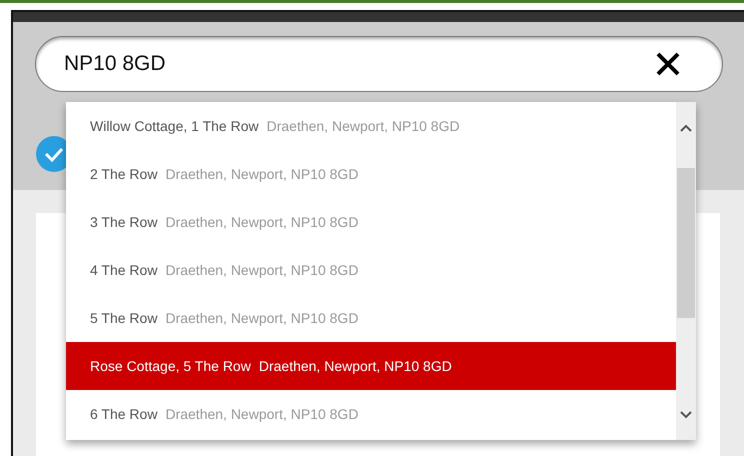  I want to click on scrollbar, so click(686, 271).